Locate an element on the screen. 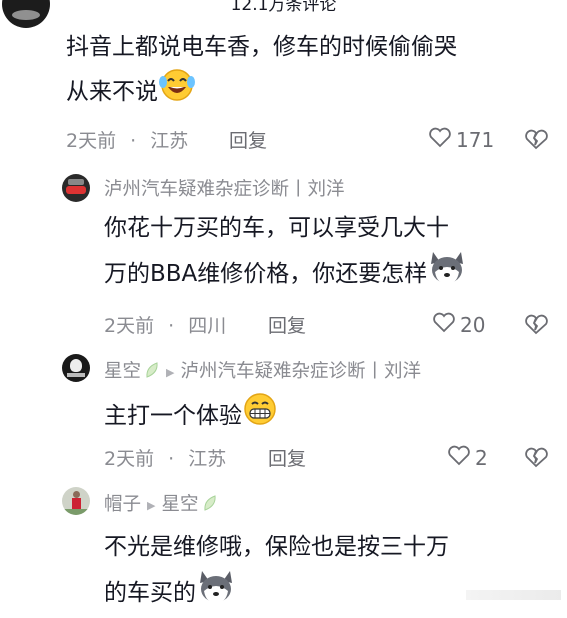 Image resolution: width=567 pixels, height=618 pixels. reply-author-line: 帽子 ▶ 星空 is located at coordinates (161, 503).